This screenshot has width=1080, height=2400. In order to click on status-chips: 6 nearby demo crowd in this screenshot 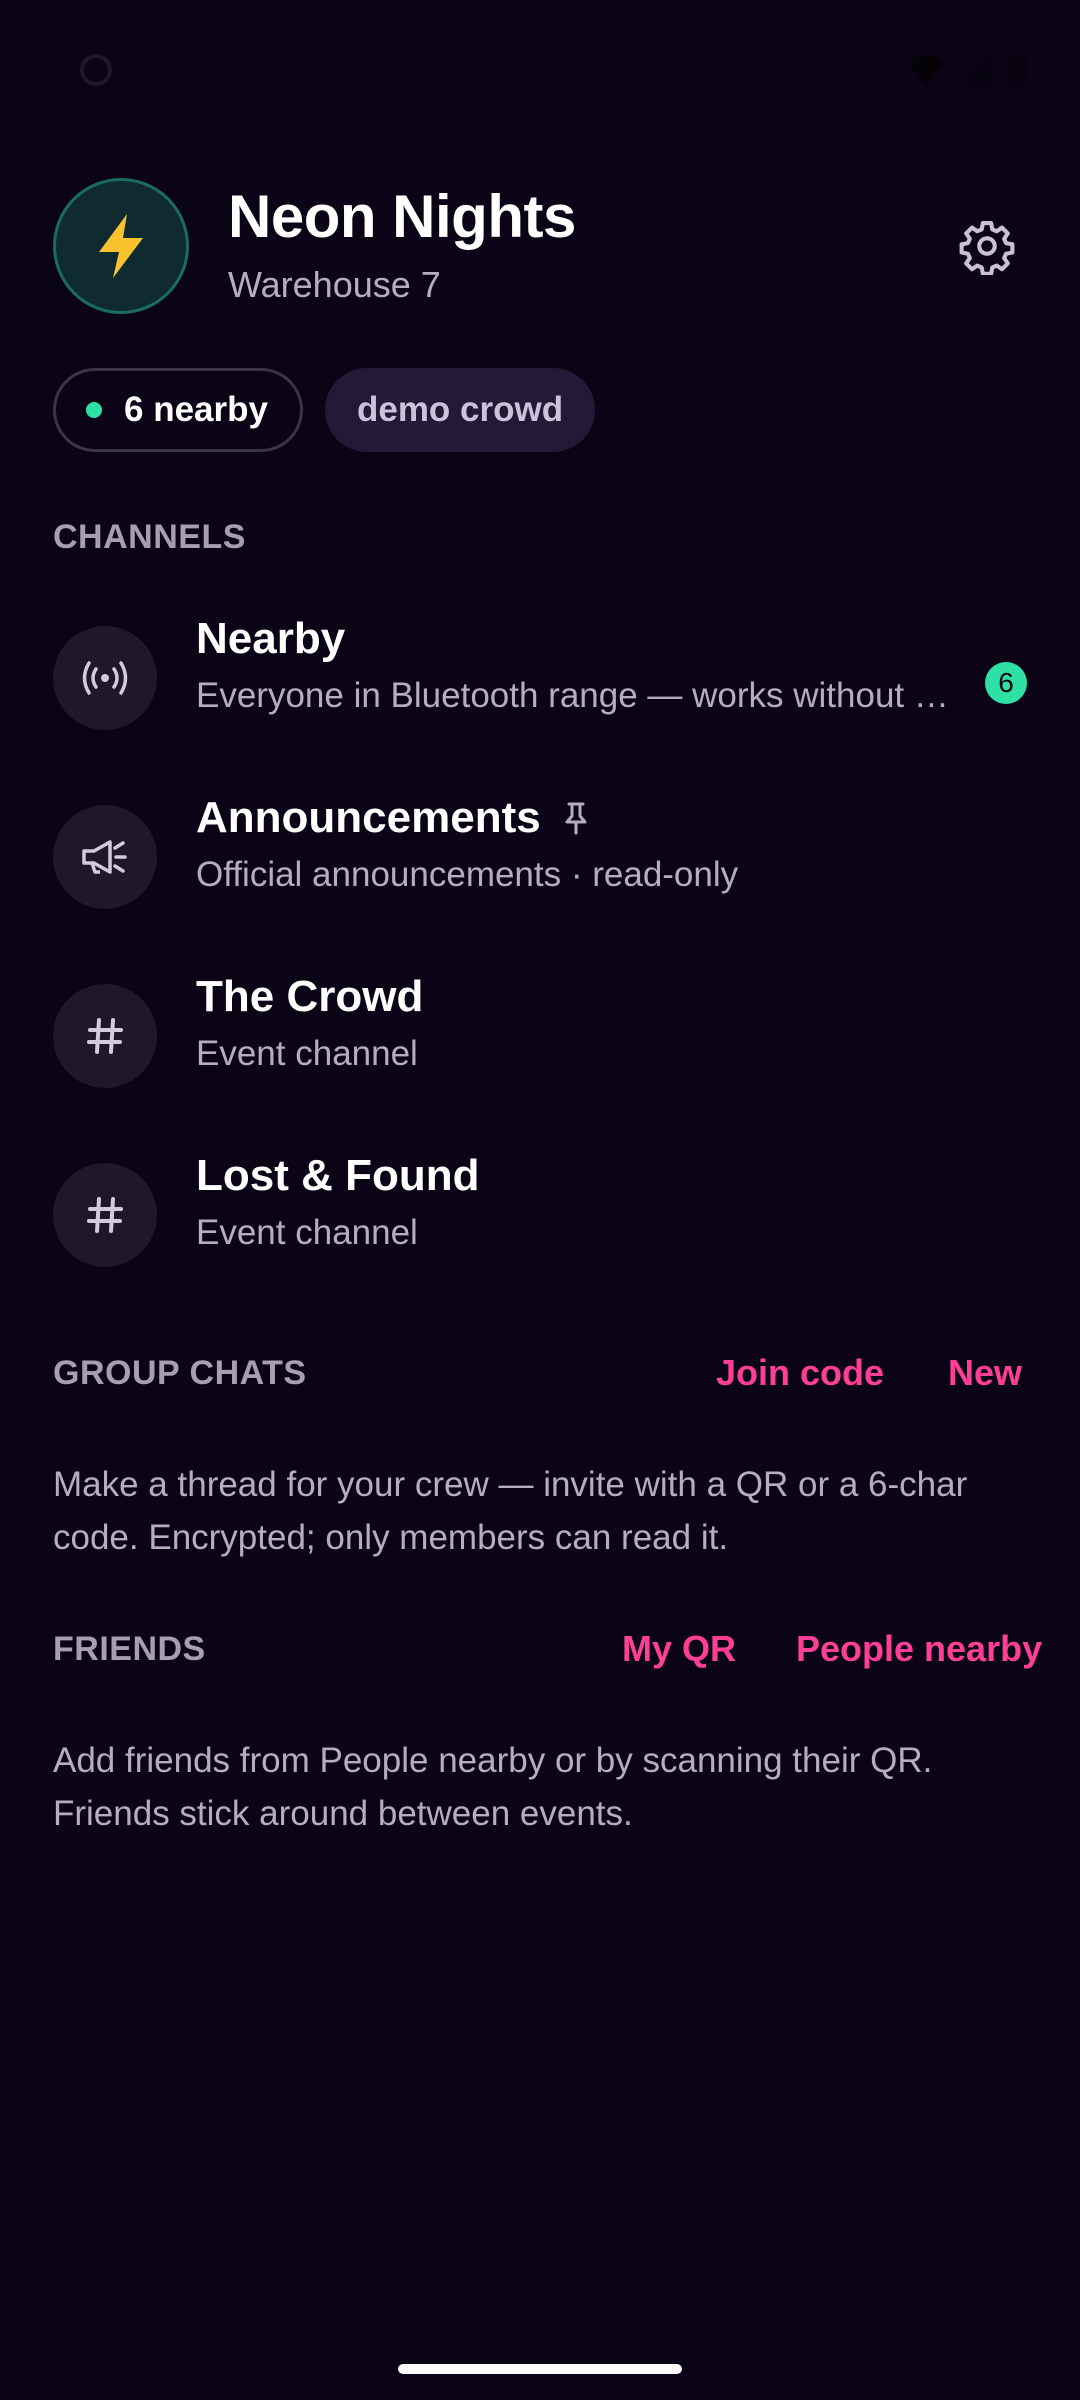, I will do `click(324, 410)`.